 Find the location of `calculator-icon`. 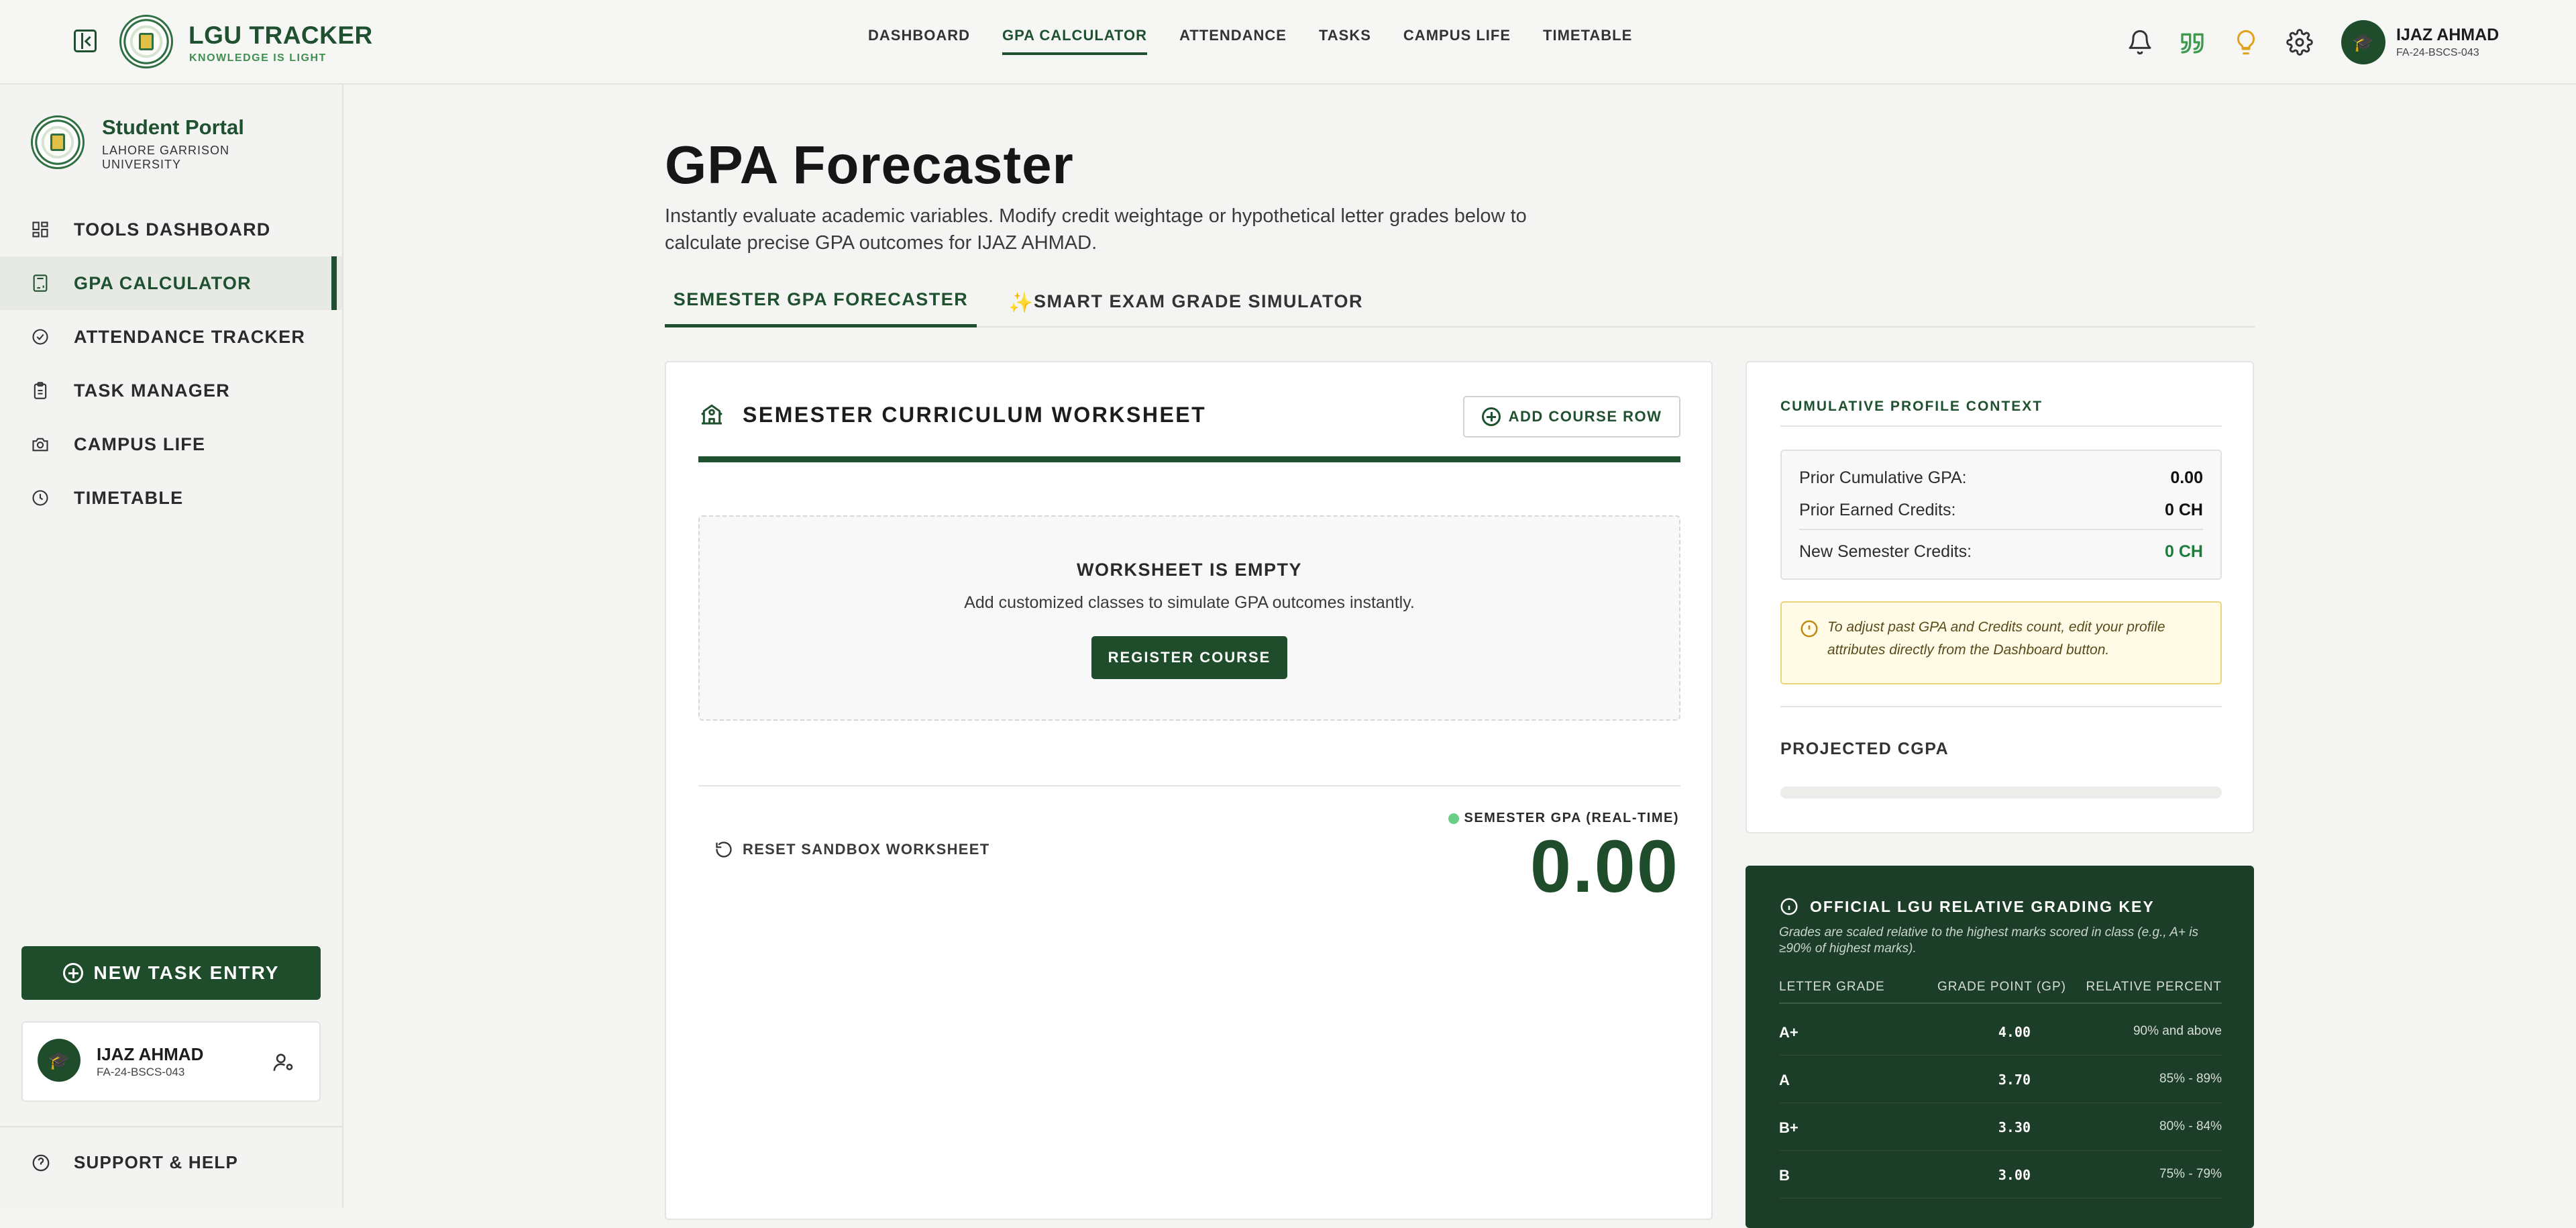

calculator-icon is located at coordinates (40, 283).